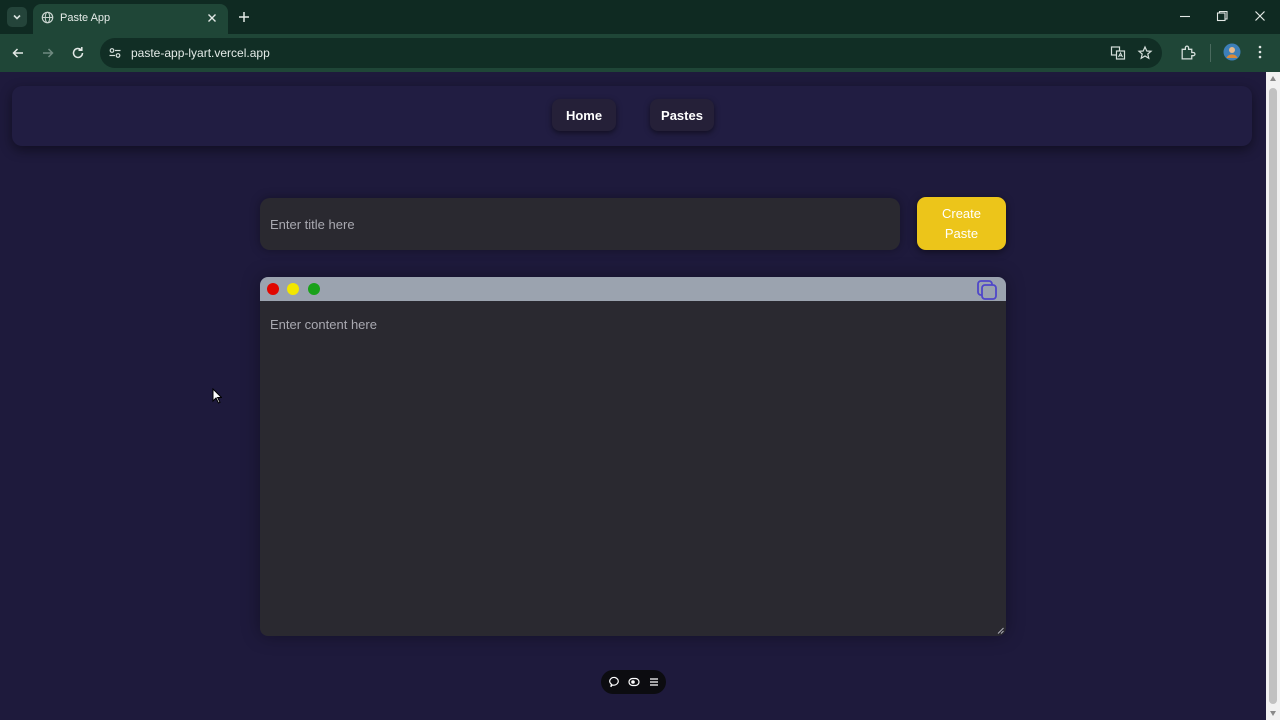 The image size is (1280, 720). Describe the element at coordinates (1210, 53) in the screenshot. I see `toolbar-divider` at that location.